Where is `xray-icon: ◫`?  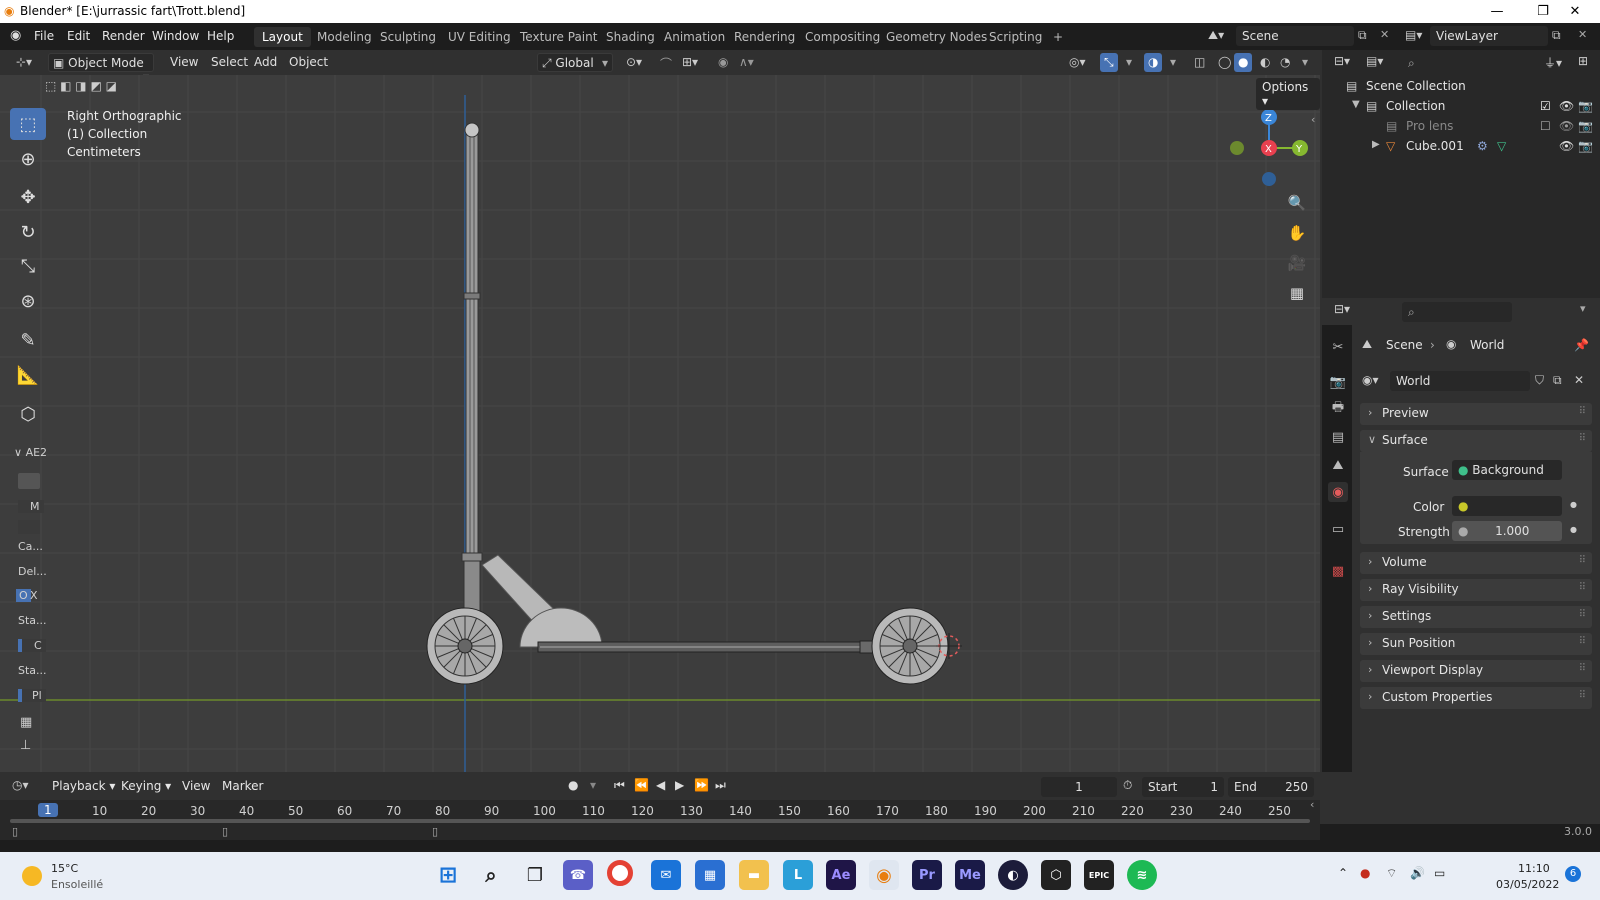
xray-icon: ◫ is located at coordinates (1199, 62).